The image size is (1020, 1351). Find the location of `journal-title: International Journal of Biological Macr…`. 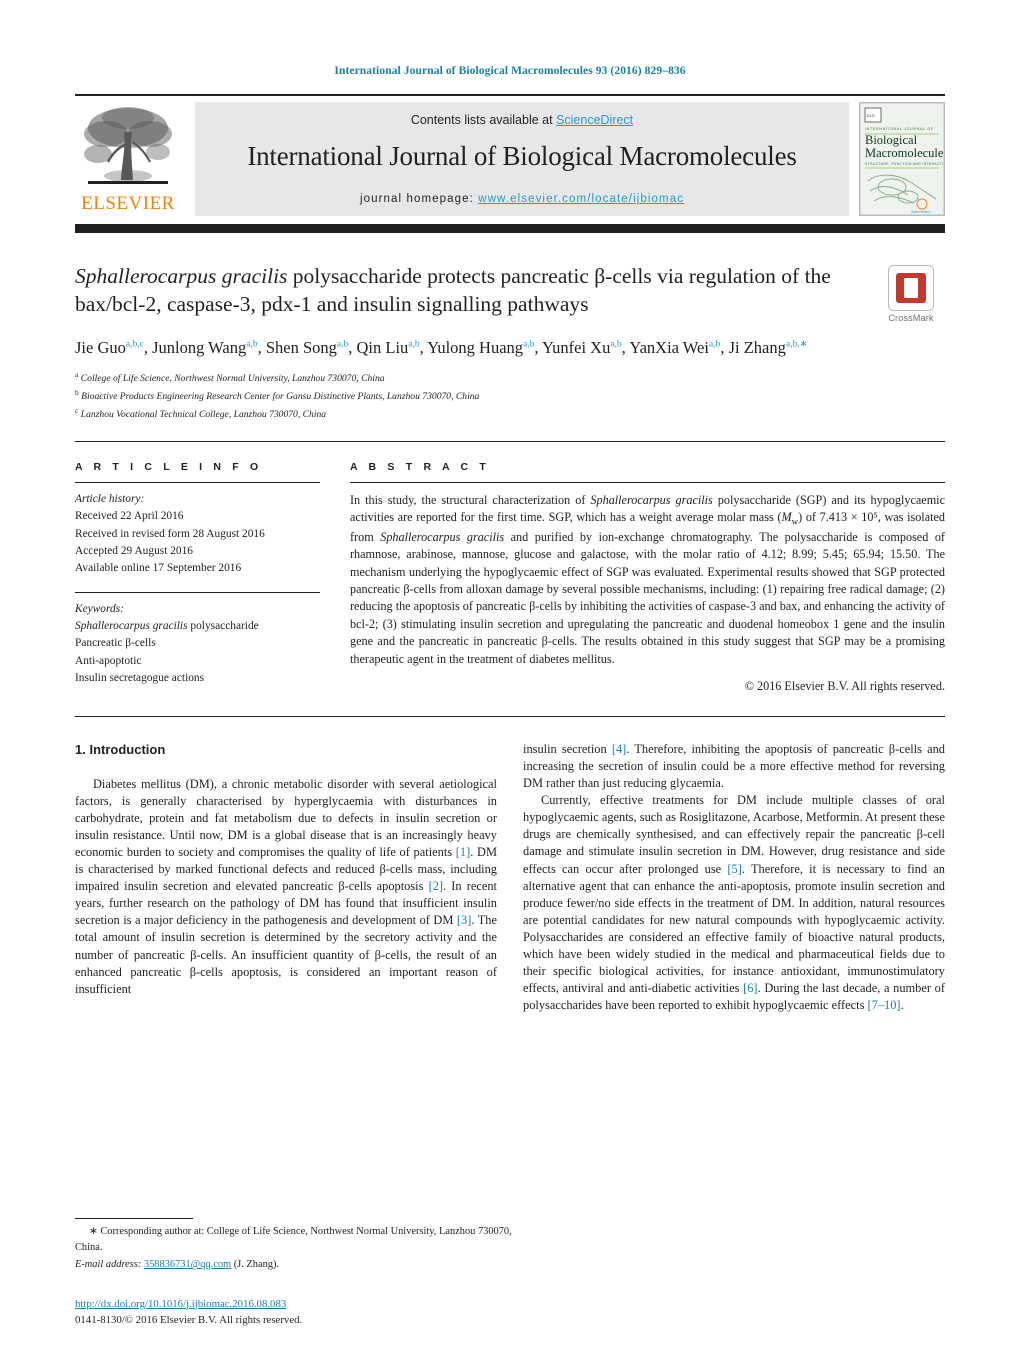

journal-title: International Journal of Biological Macr… is located at coordinates (522, 156).